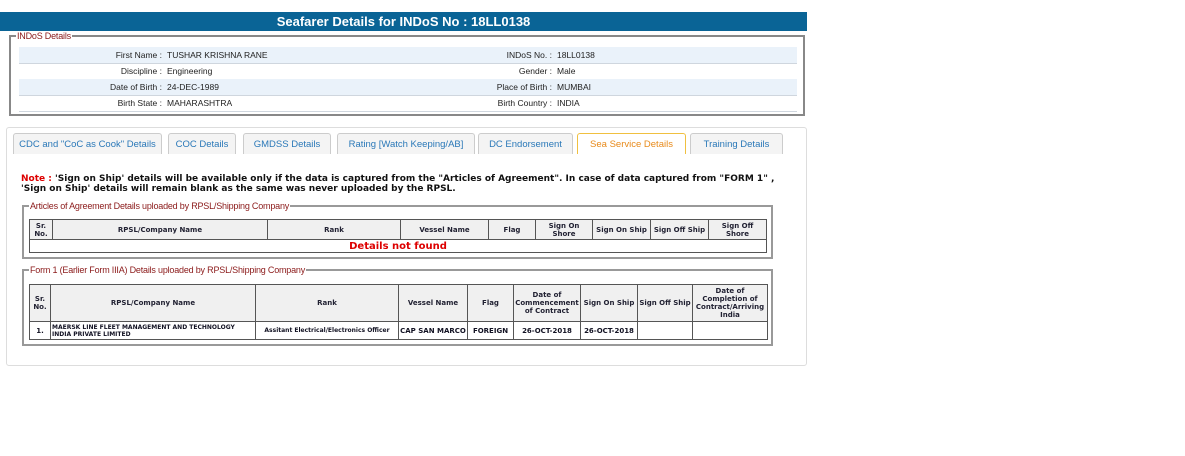 The image size is (1185, 456). I want to click on tab-sea-service: Sea Service Details, so click(631, 143).